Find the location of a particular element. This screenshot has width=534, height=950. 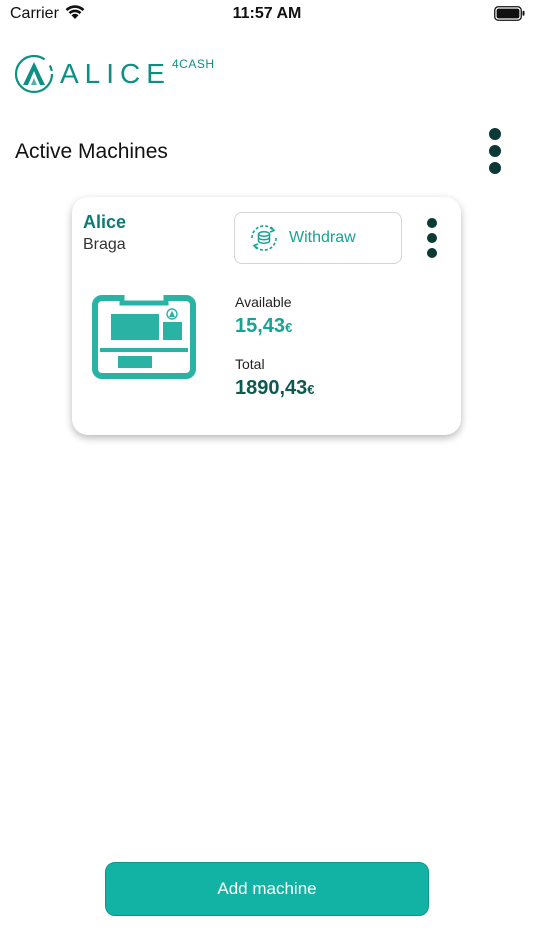

available-value: 15,43€ is located at coordinates (263, 326).